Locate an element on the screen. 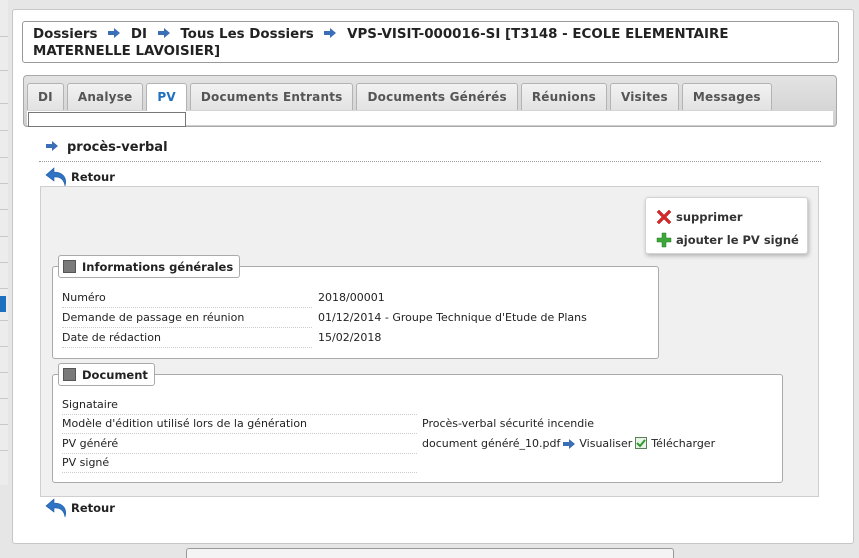 The image size is (859, 558). page-title-text: procès-verbal is located at coordinates (117, 147).